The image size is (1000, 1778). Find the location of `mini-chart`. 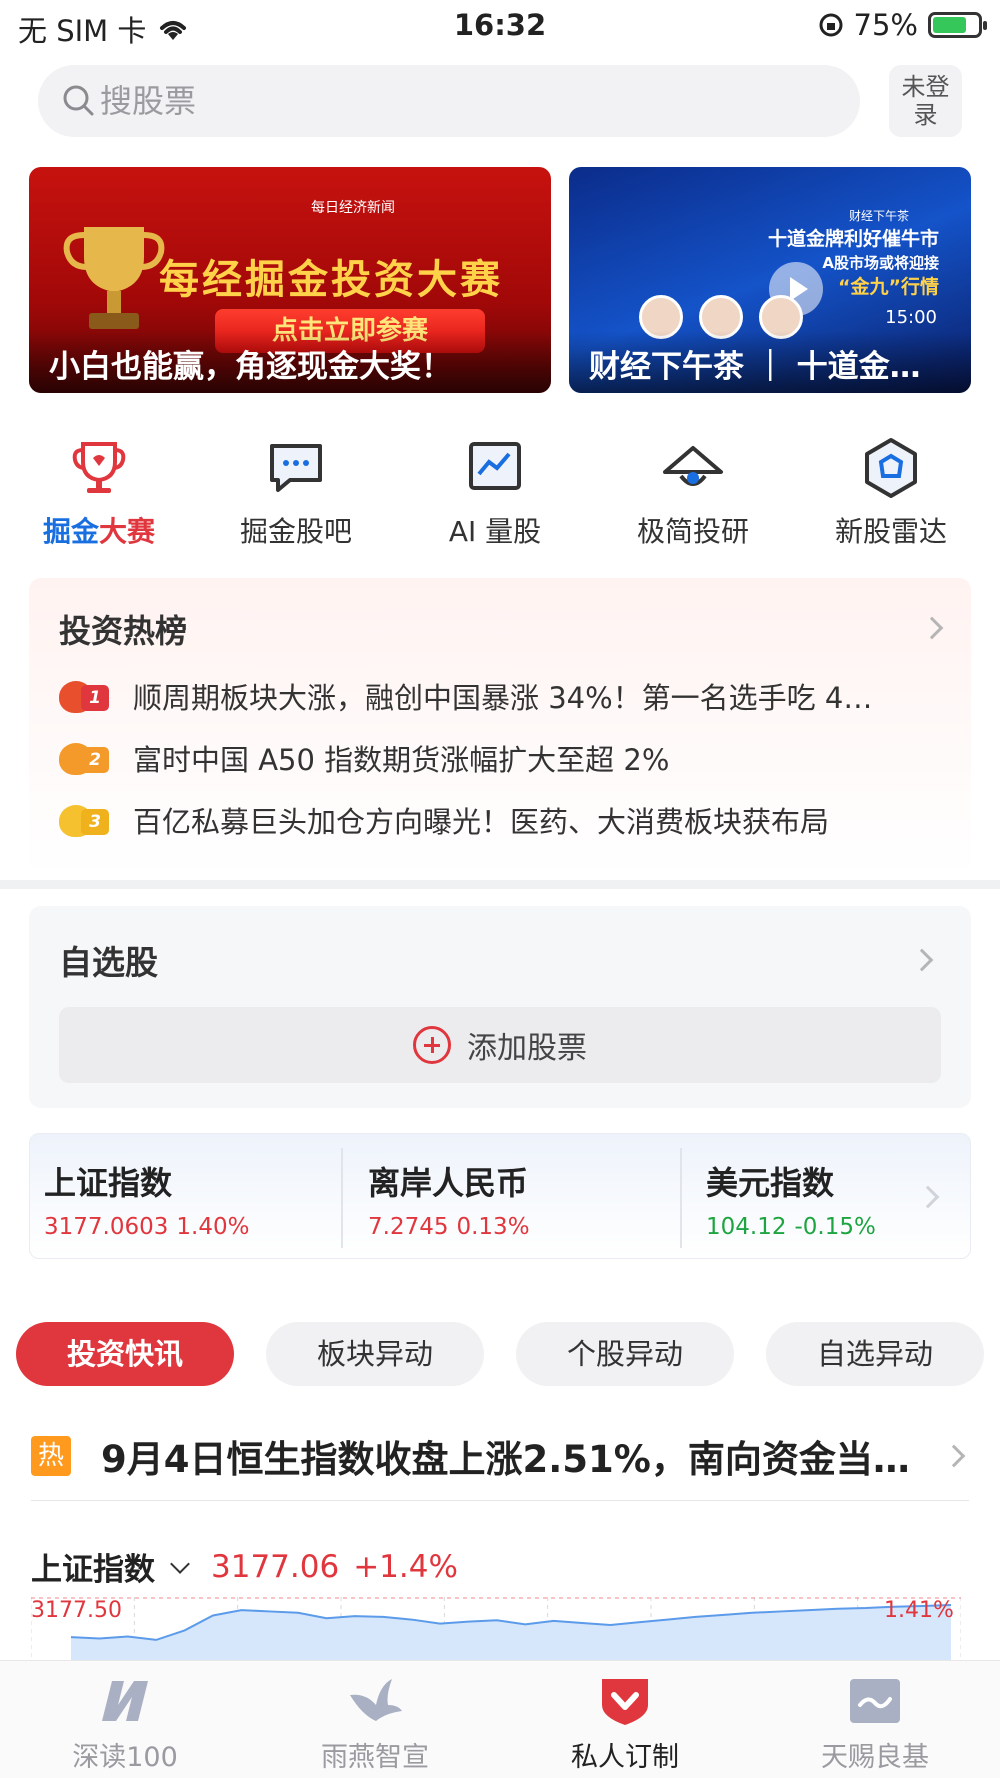

mini-chart is located at coordinates (496, 1632).